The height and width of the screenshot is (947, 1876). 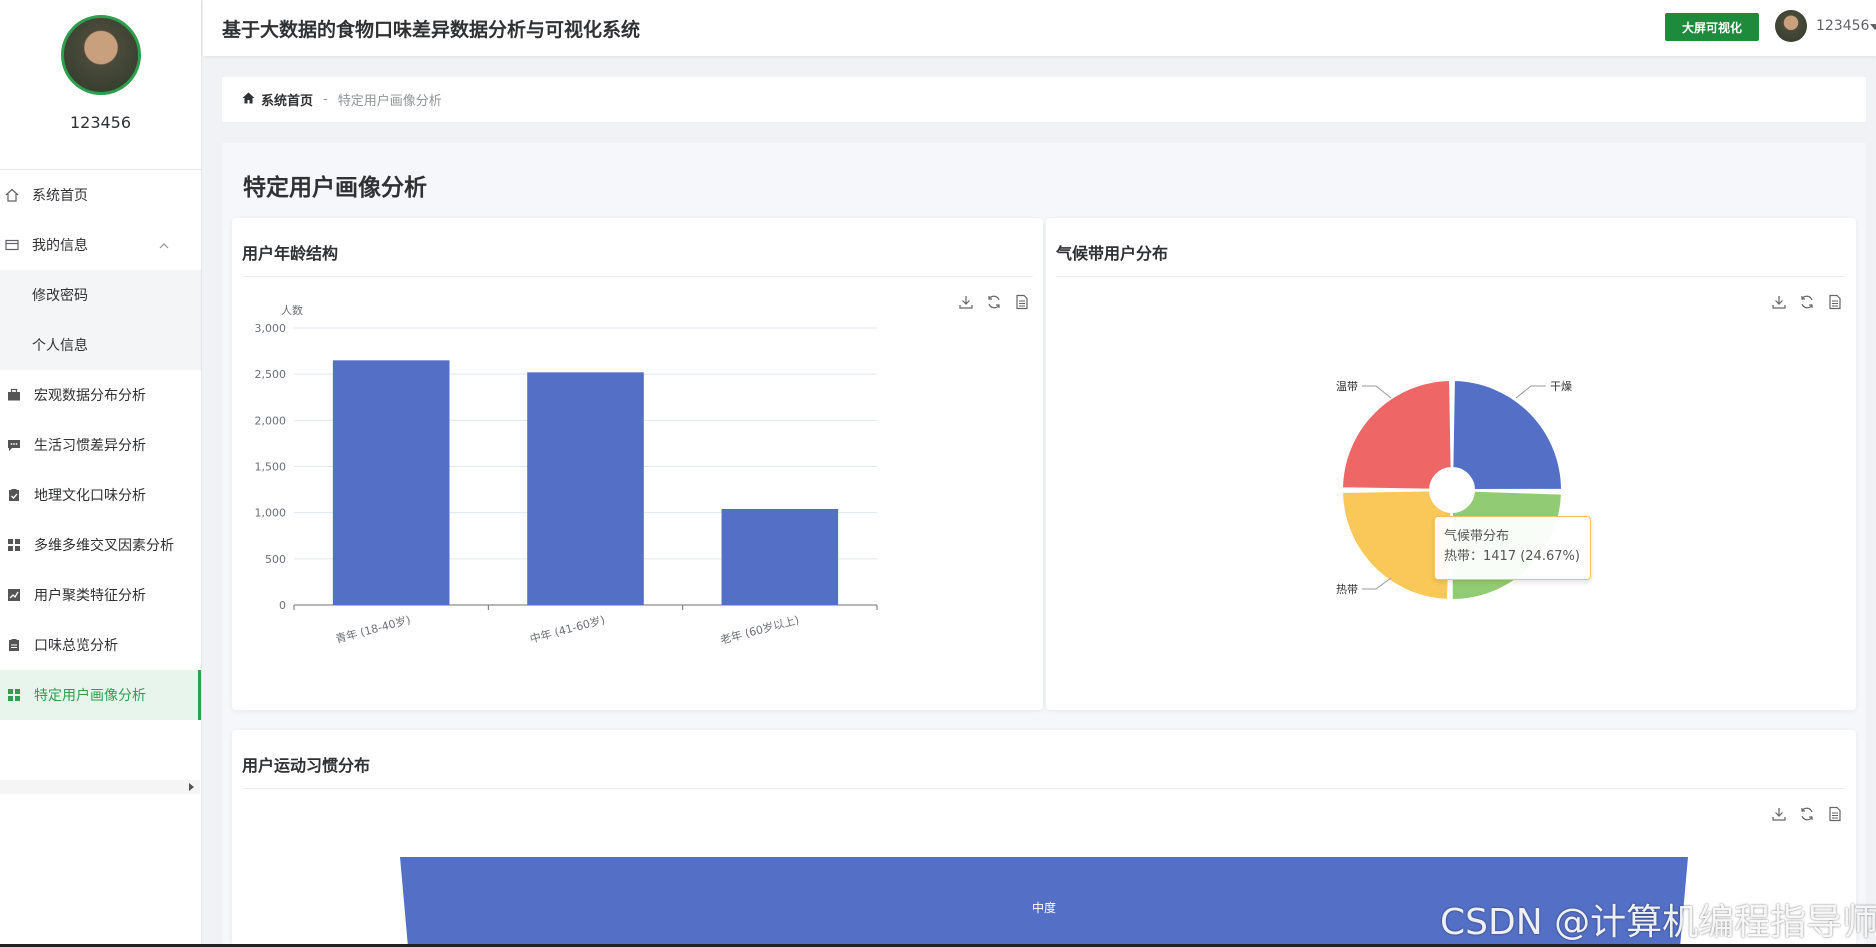 I want to click on clipboard-check-icon, so click(x=14, y=495).